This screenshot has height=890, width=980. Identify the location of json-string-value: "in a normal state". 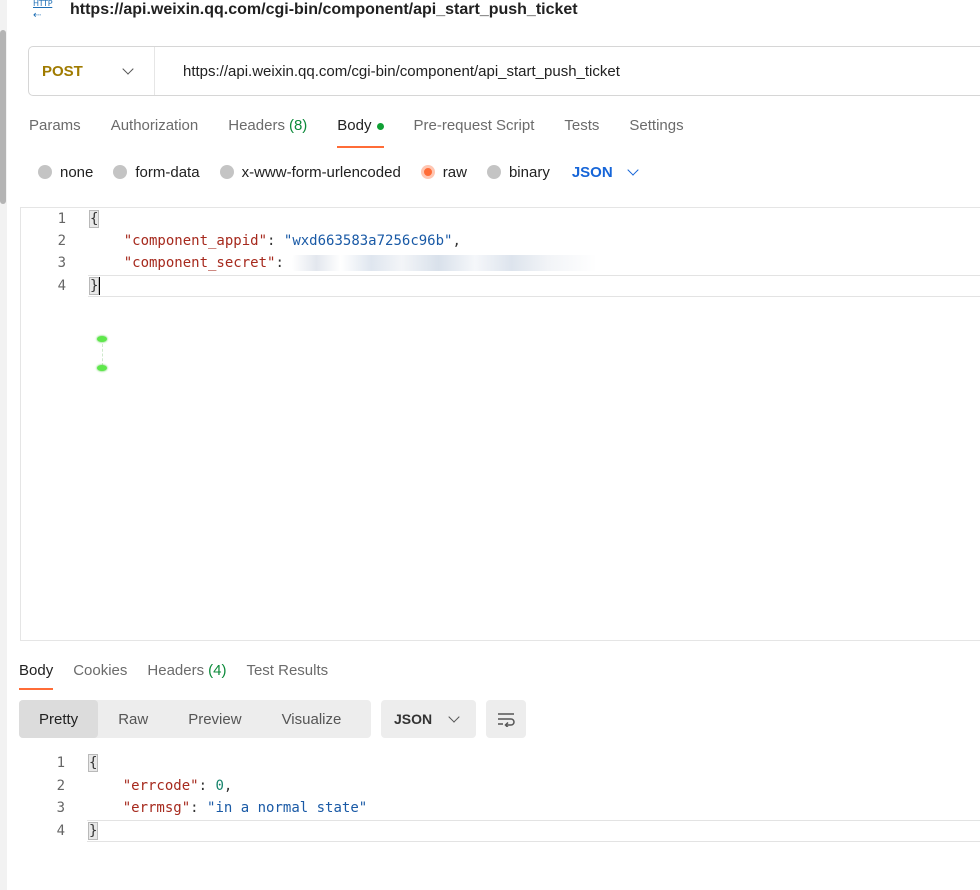
(287, 808).